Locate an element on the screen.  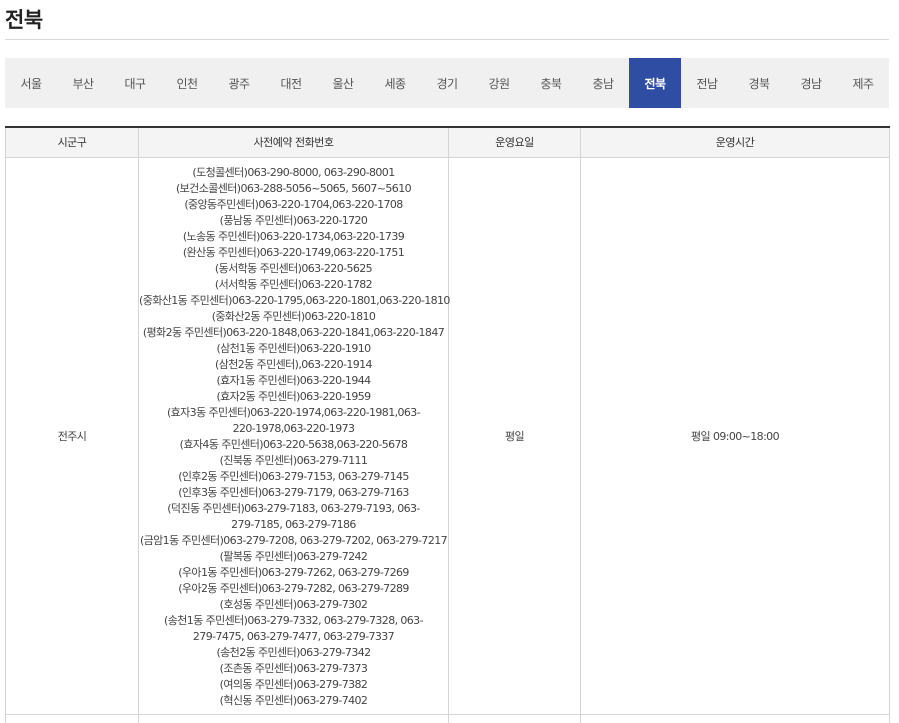
tab-region-16: 제주 is located at coordinates (863, 83).